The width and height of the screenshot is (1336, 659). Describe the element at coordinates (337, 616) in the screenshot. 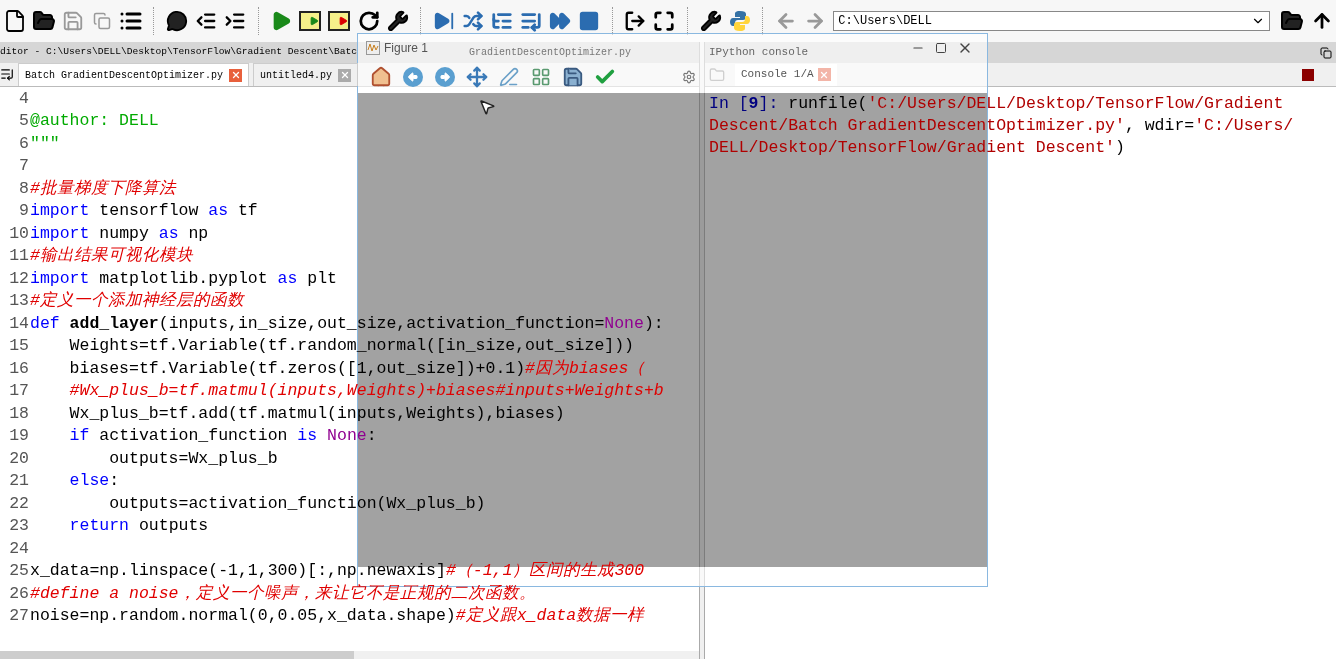

I see `code-line: noise=np.random.normal(0,0.05,x_data.shape)#定义跟x_data数据一样` at that location.